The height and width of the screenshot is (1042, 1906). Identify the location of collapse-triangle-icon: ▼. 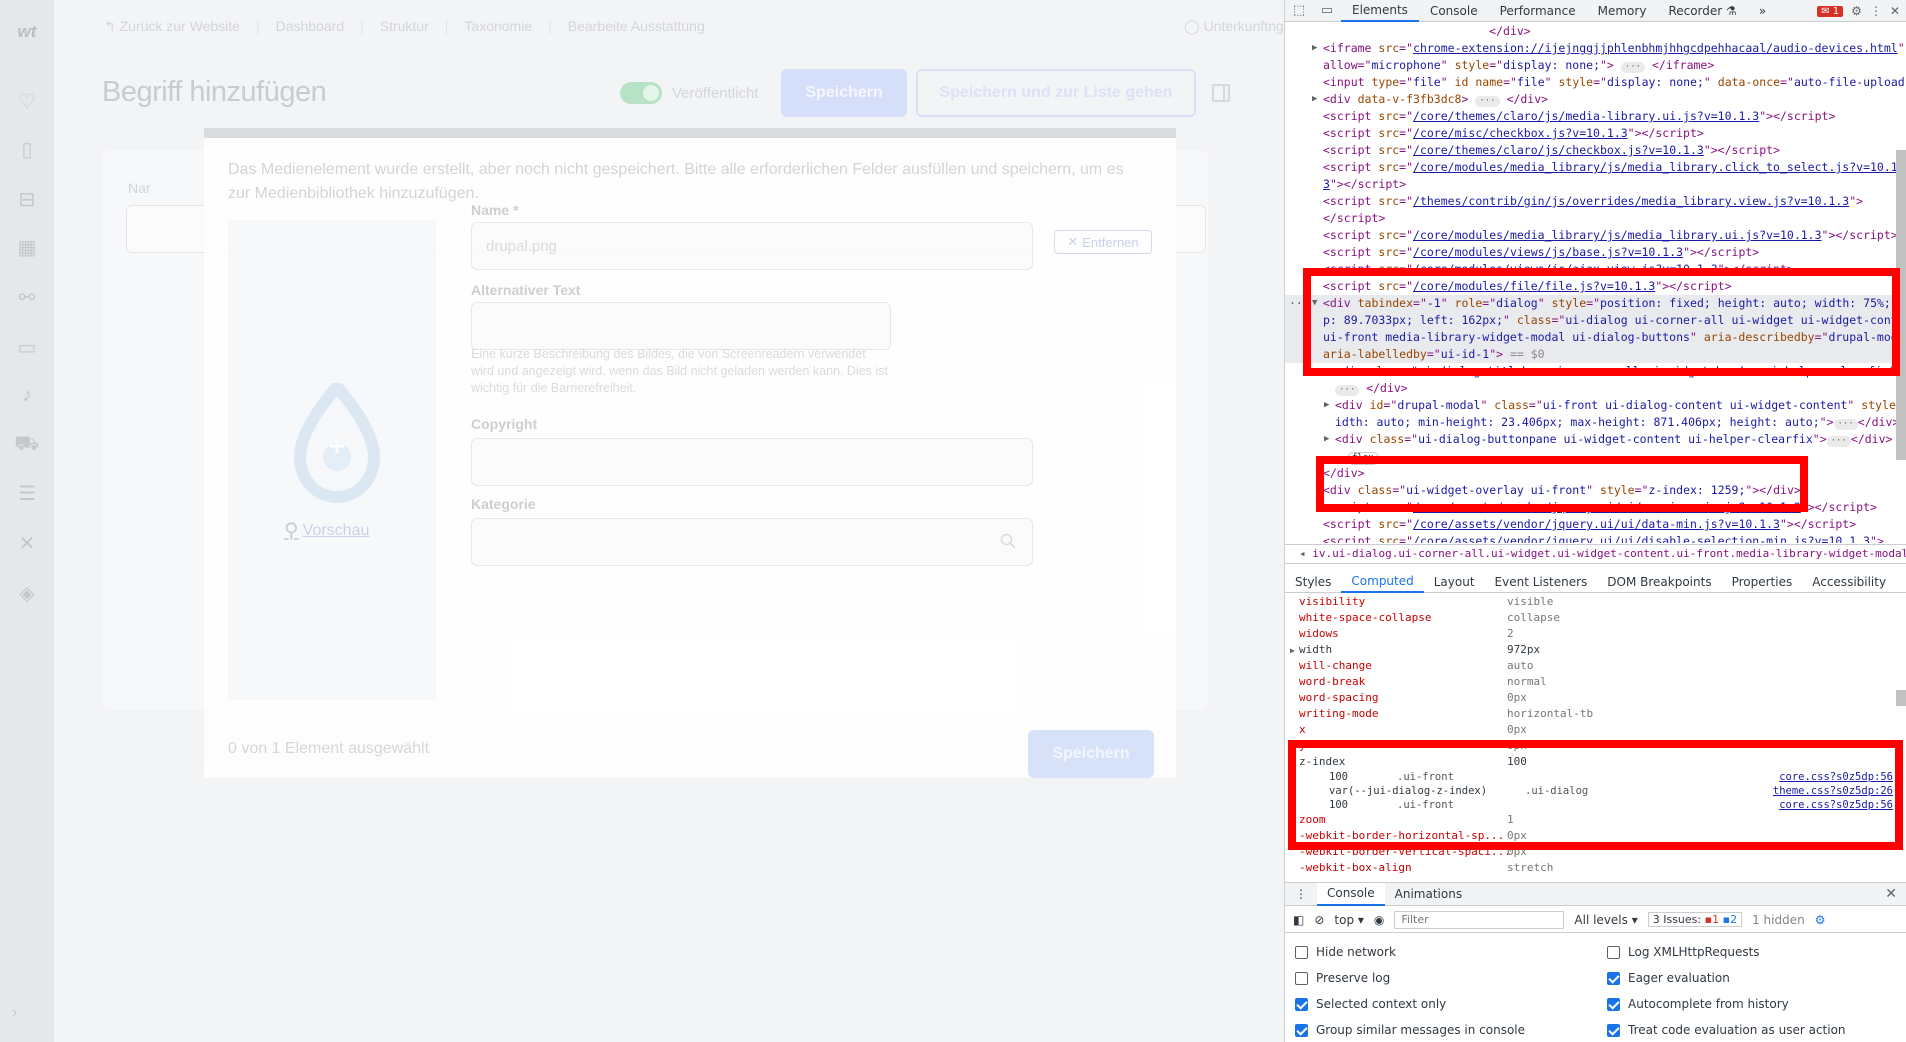
(1314, 303).